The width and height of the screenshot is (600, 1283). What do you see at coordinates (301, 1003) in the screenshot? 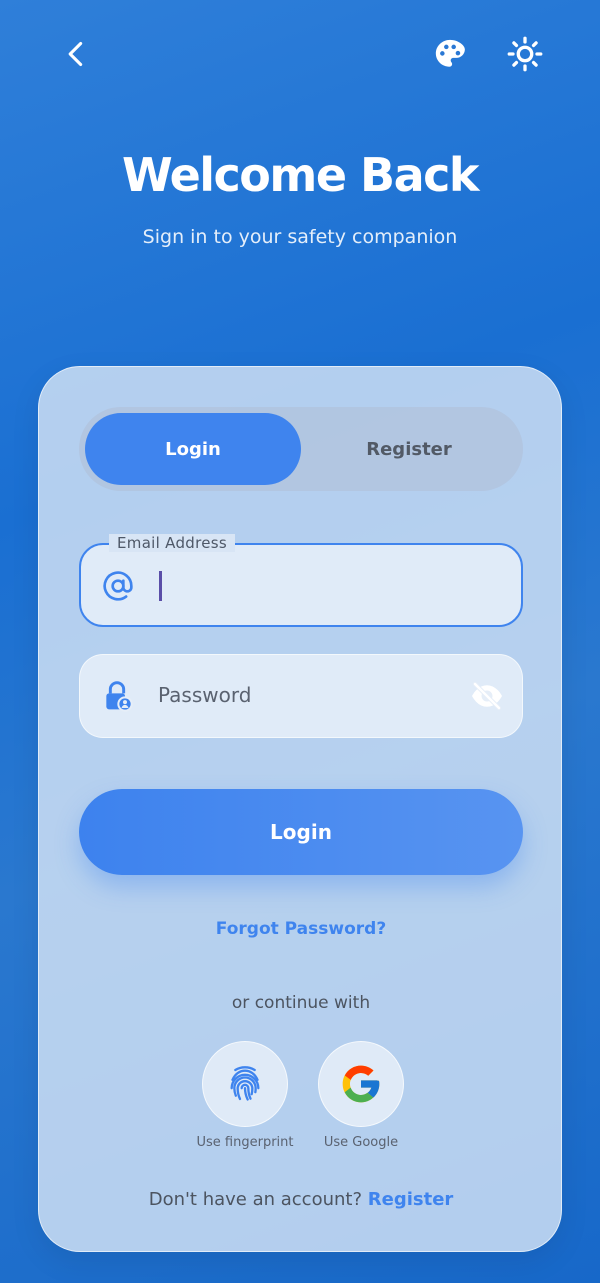
I see `social-divider-text: or continue with` at bounding box center [301, 1003].